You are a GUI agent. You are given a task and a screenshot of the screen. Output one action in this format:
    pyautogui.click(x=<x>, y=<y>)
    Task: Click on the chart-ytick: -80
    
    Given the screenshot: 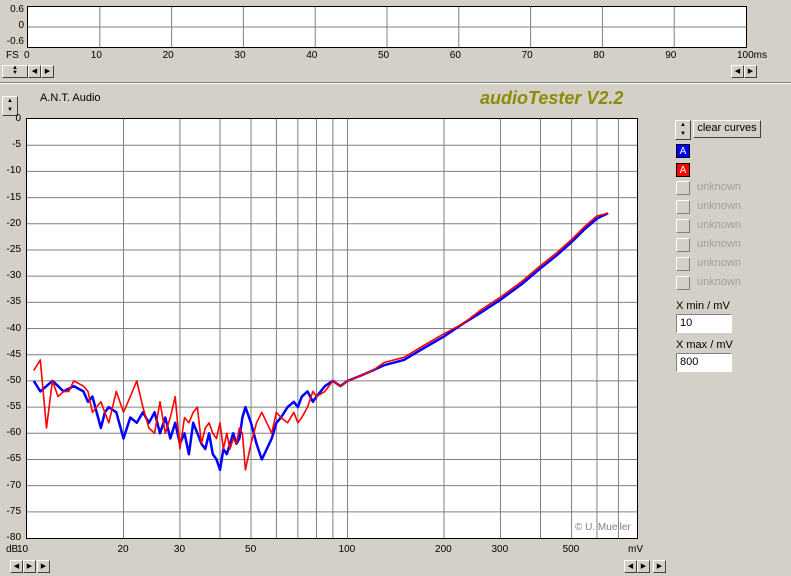 What is the action you would take?
    pyautogui.click(x=13, y=537)
    